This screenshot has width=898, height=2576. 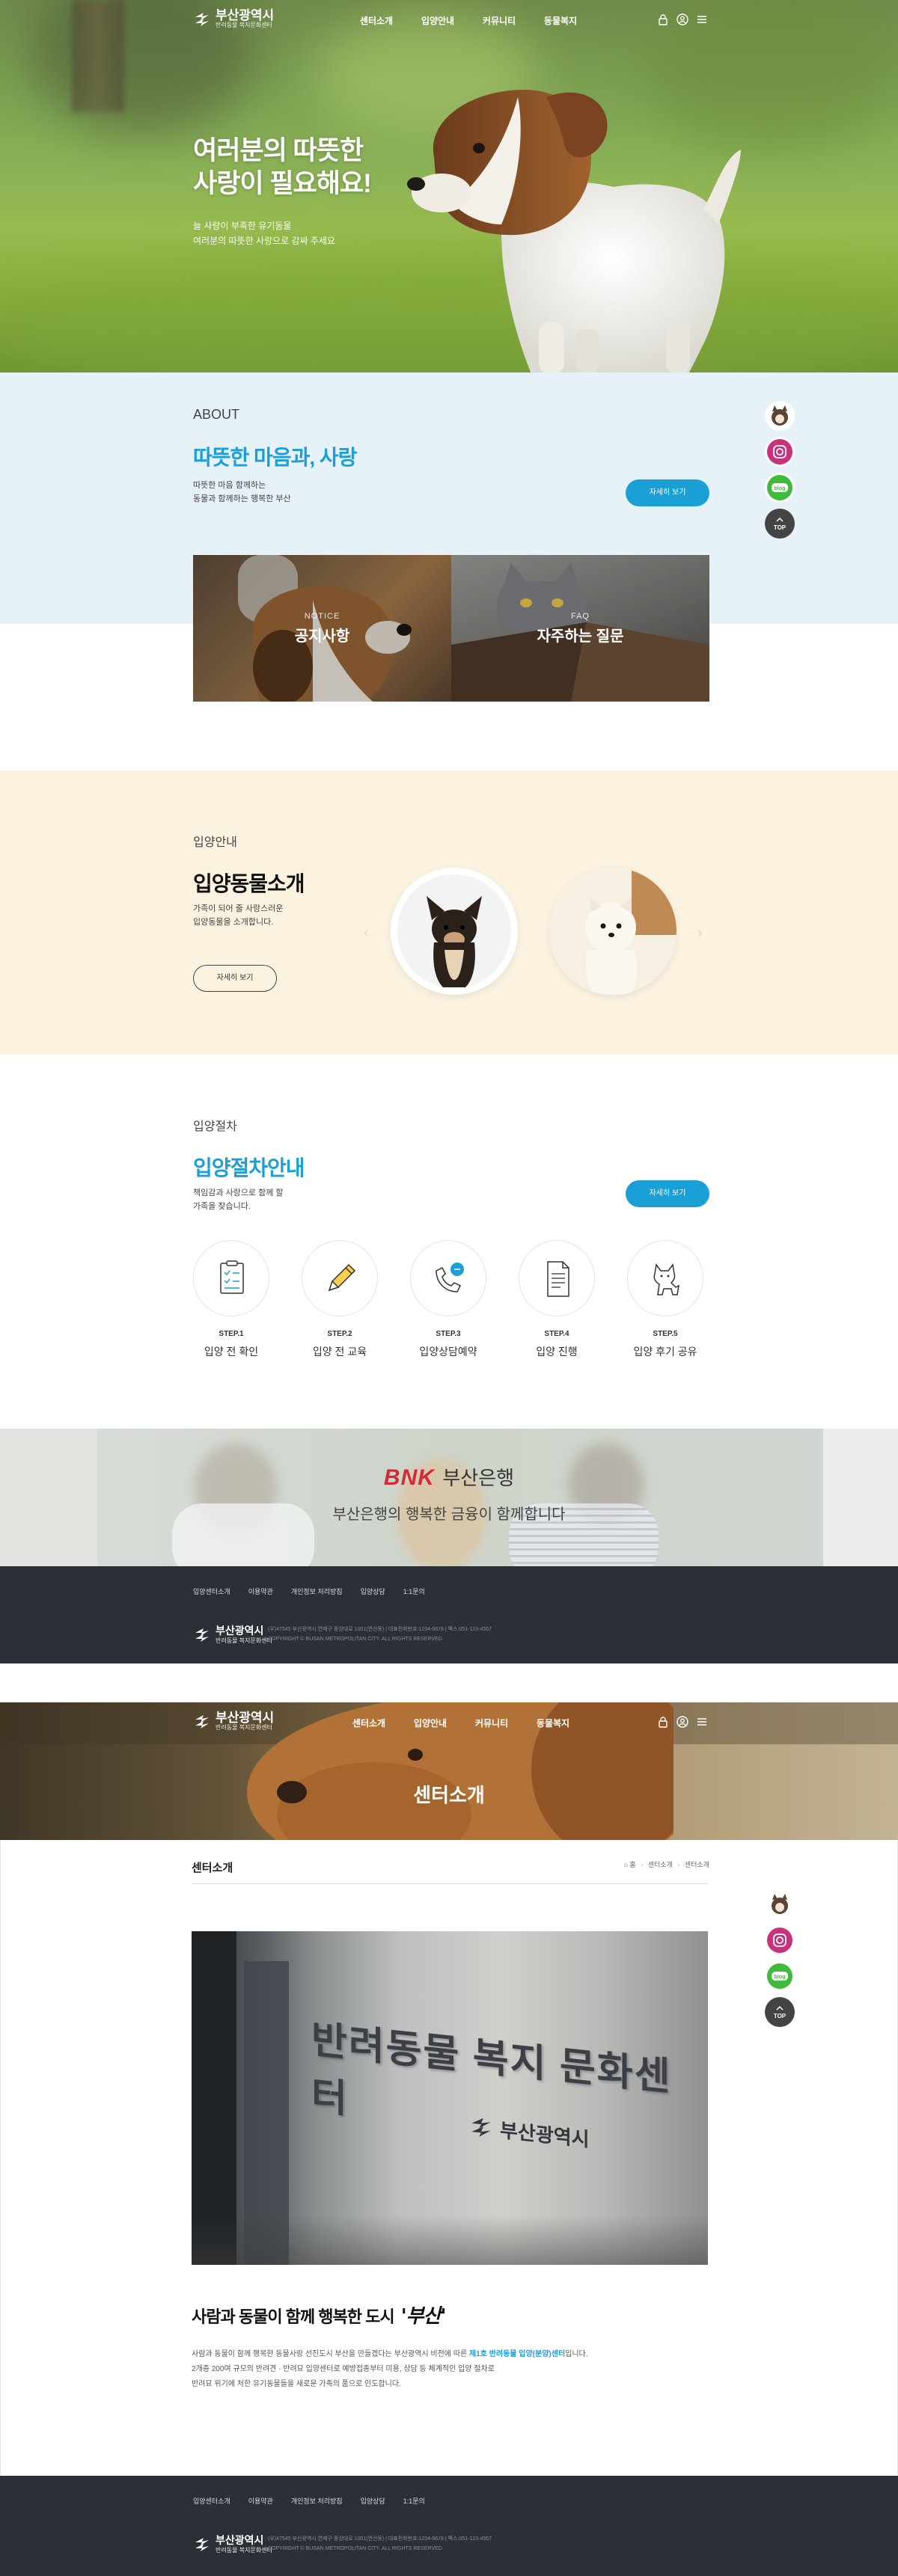 I want to click on hero-title: 여러분의 따뜻한 사랑이 필요해요!, so click(x=282, y=167).